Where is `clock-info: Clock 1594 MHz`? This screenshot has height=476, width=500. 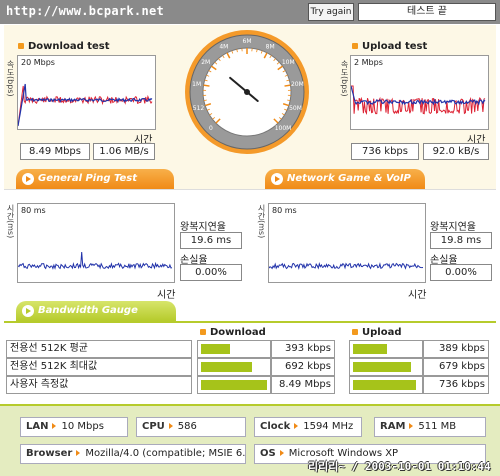 clock-info: Clock 1594 MHz is located at coordinates (308, 427).